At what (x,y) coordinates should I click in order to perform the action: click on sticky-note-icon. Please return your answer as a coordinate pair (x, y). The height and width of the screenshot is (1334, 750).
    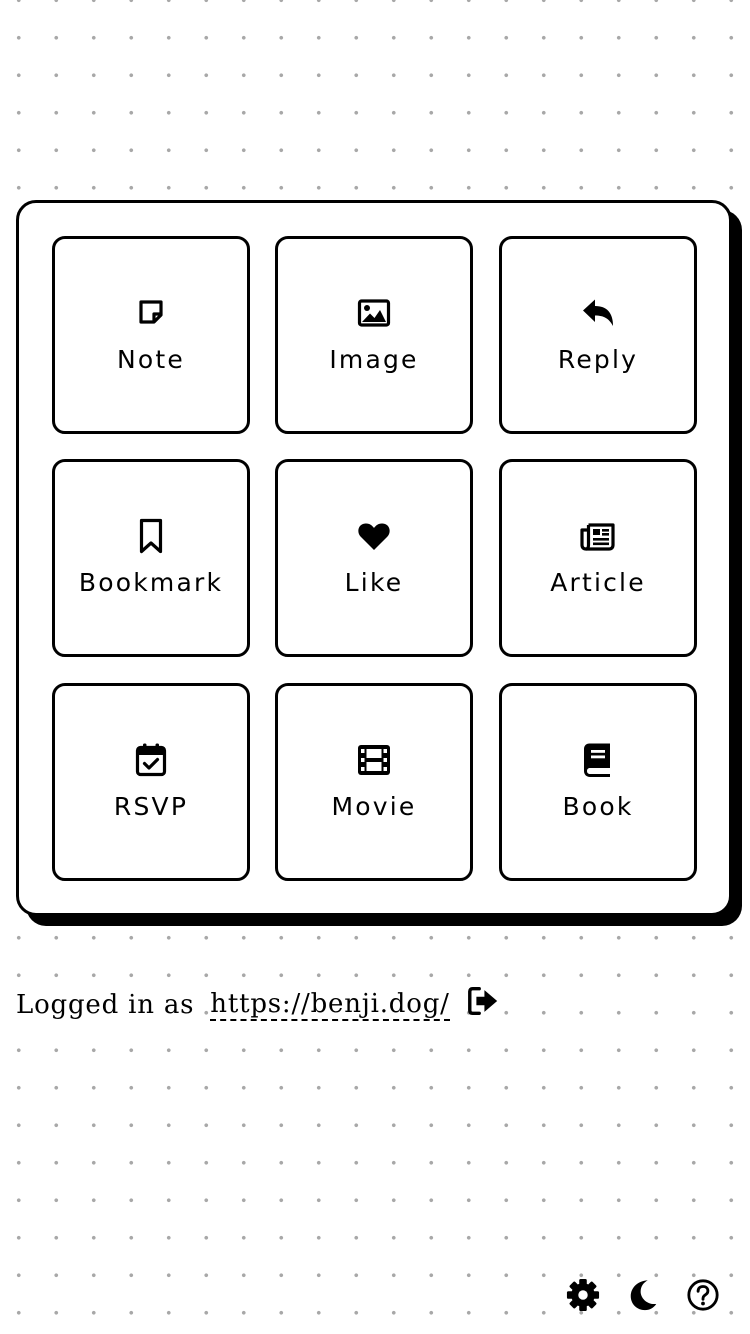
    Looking at the image, I should click on (151, 313).